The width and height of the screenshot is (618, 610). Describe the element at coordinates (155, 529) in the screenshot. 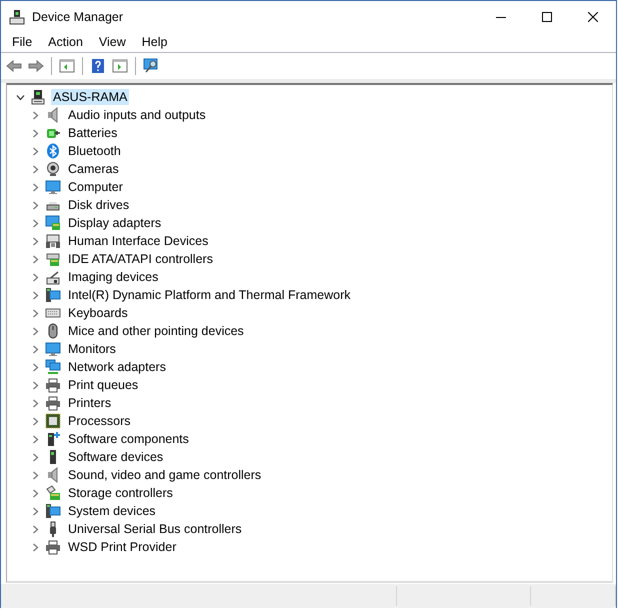

I see `tree-item: Universal Serial Bus controllers` at that location.